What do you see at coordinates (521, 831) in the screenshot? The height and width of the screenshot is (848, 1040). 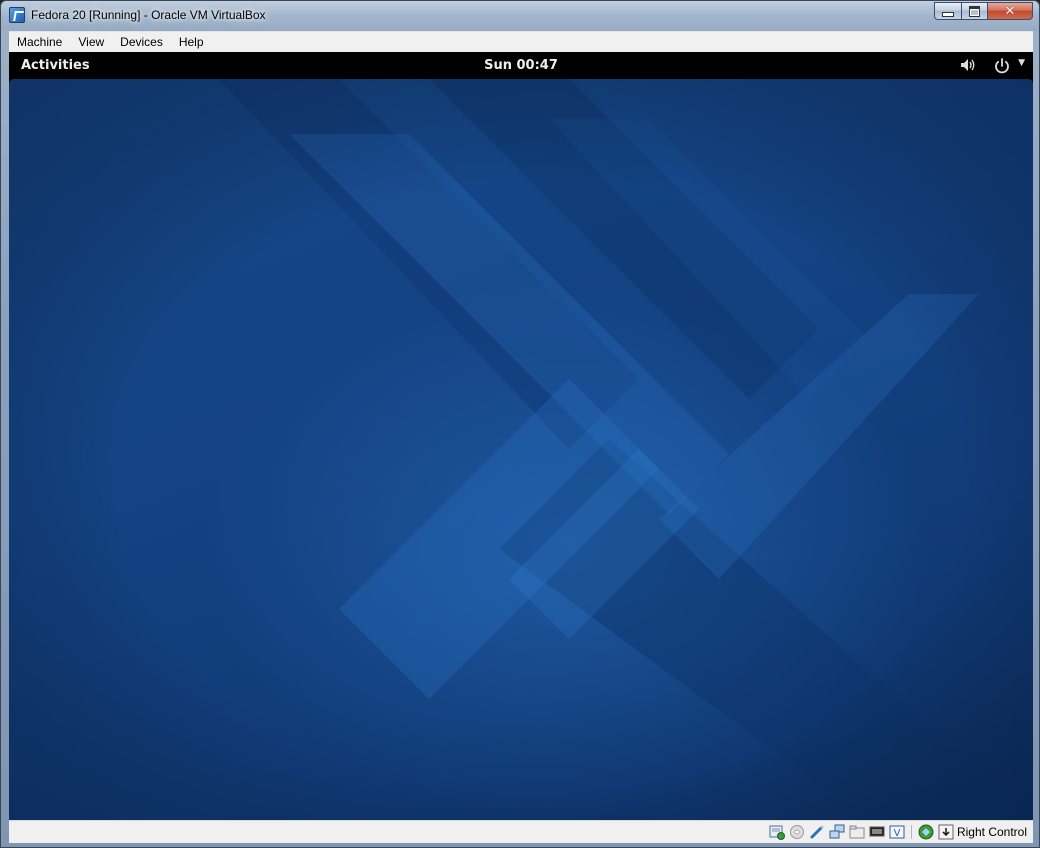 I see `status-bar: V Right Control` at bounding box center [521, 831].